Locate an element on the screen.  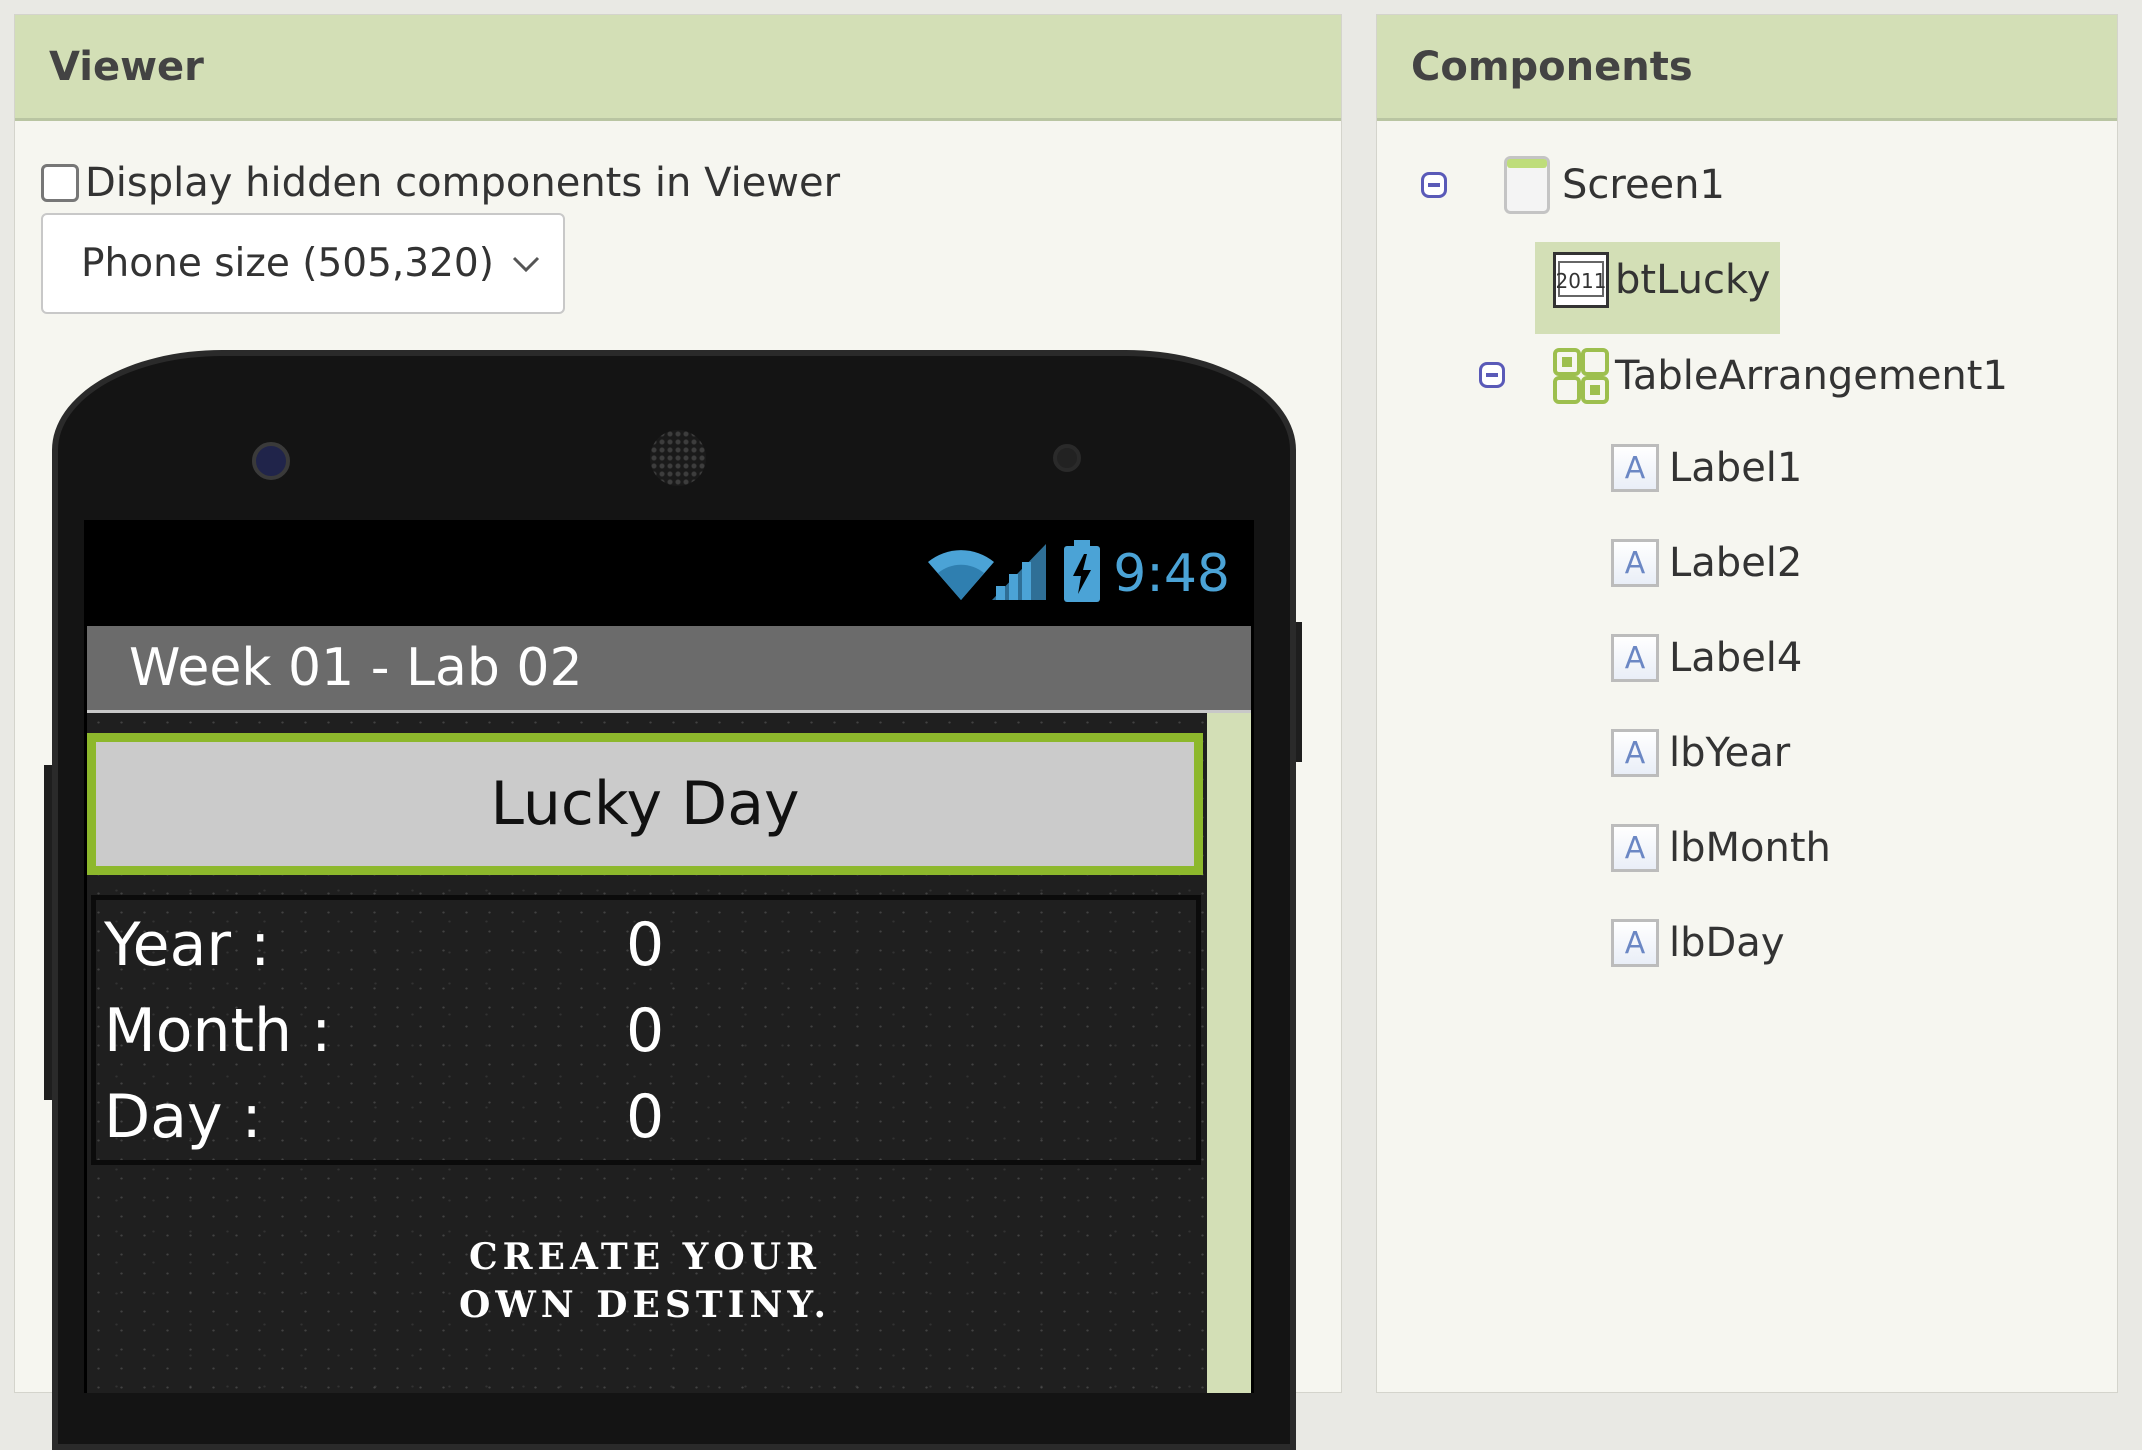
status-bar: 9:48 is located at coordinates (669, 573).